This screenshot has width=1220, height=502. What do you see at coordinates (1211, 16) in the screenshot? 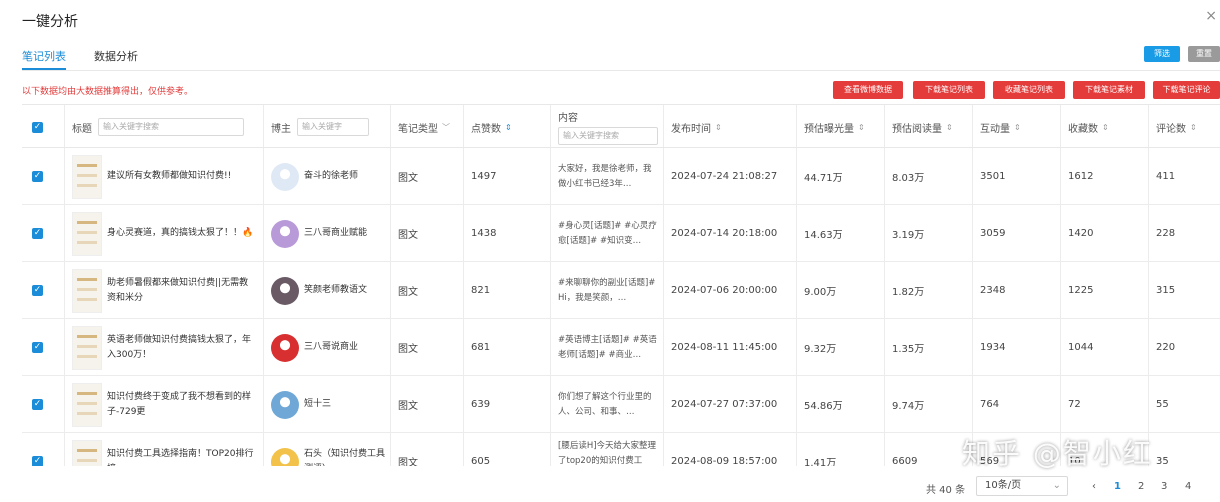
I see `close-icon: ×` at bounding box center [1211, 16].